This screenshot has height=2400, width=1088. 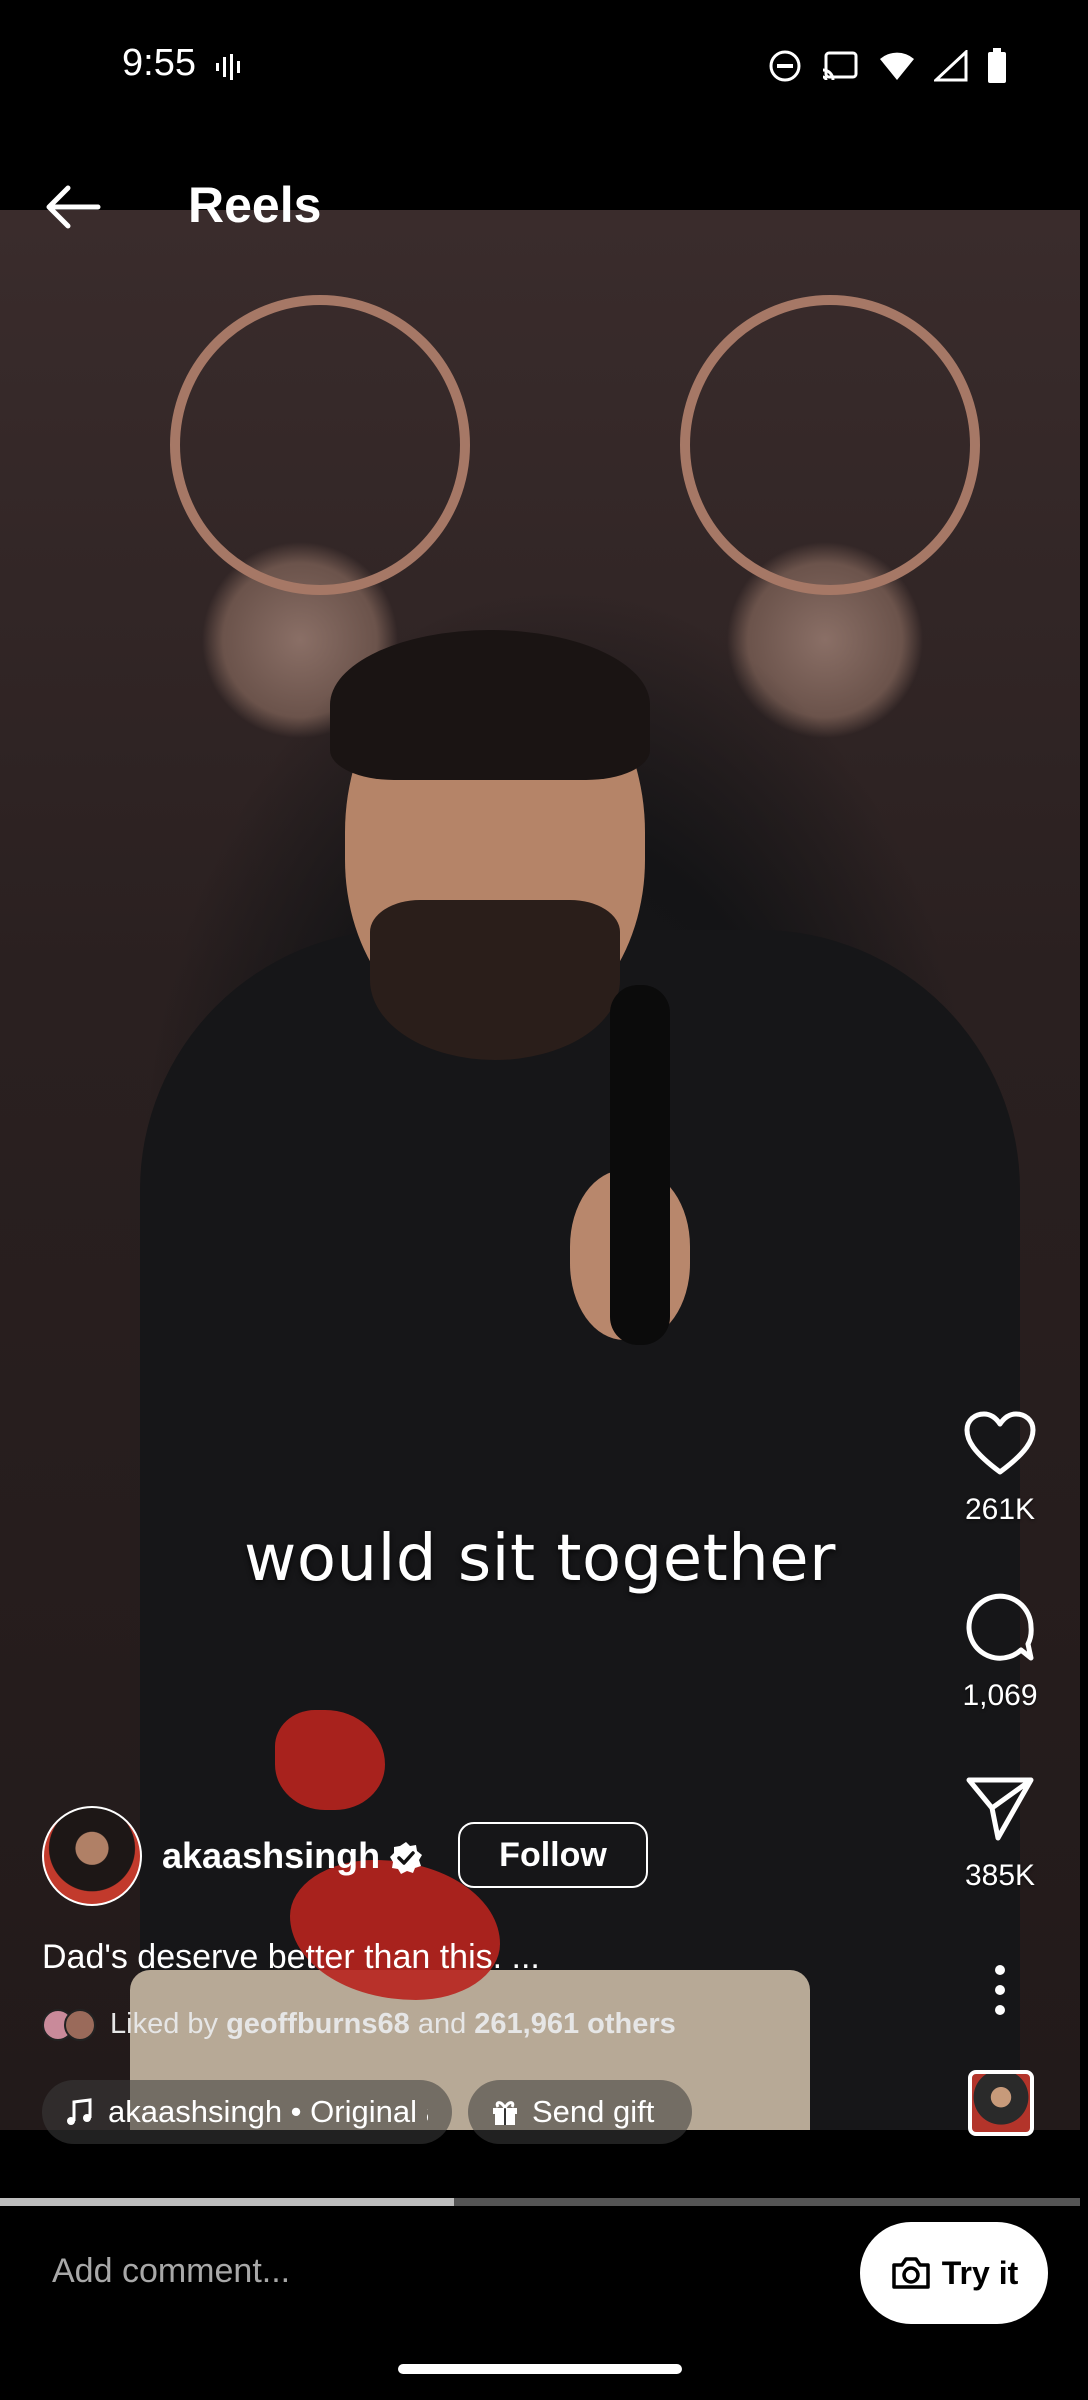 What do you see at coordinates (593, 2111) in the screenshot?
I see `send-gift-label: Send gift` at bounding box center [593, 2111].